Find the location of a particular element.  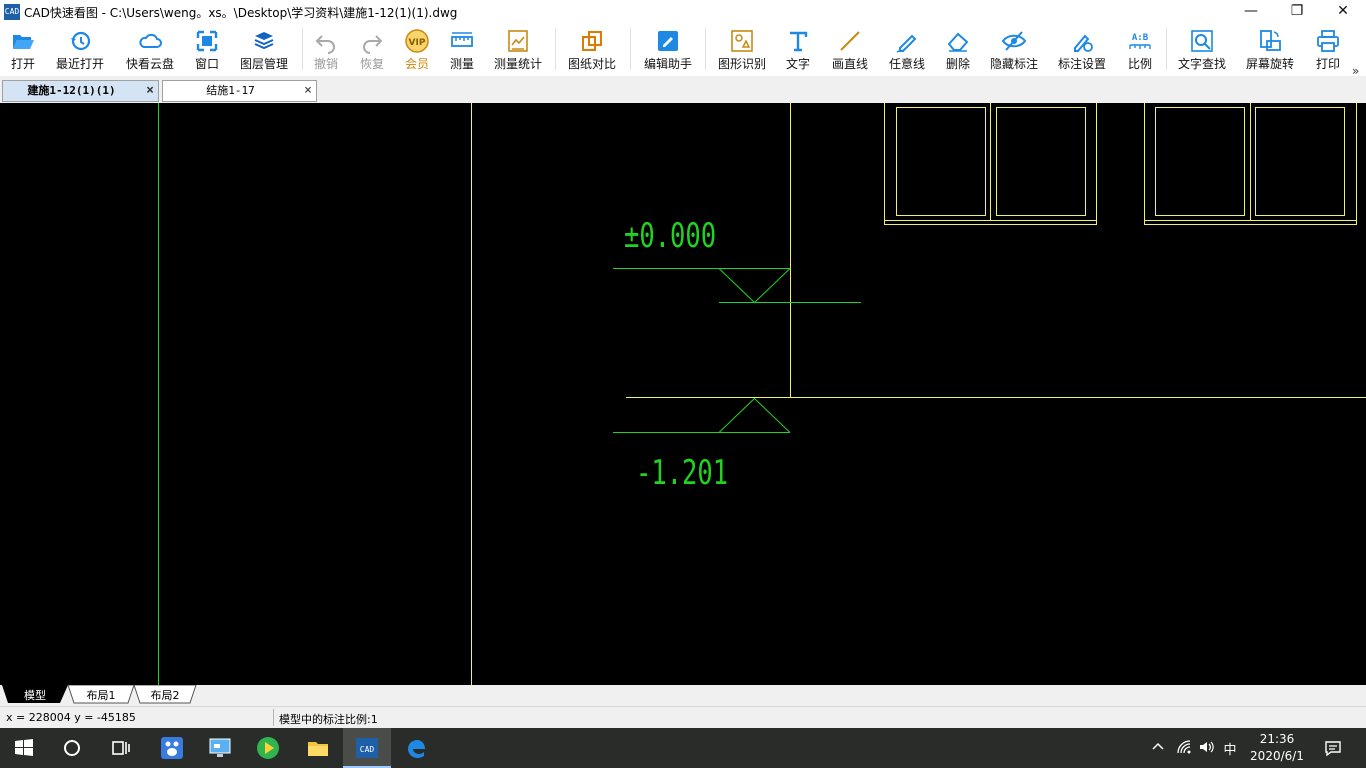

freehand-pen-icon is located at coordinates (906, 43).